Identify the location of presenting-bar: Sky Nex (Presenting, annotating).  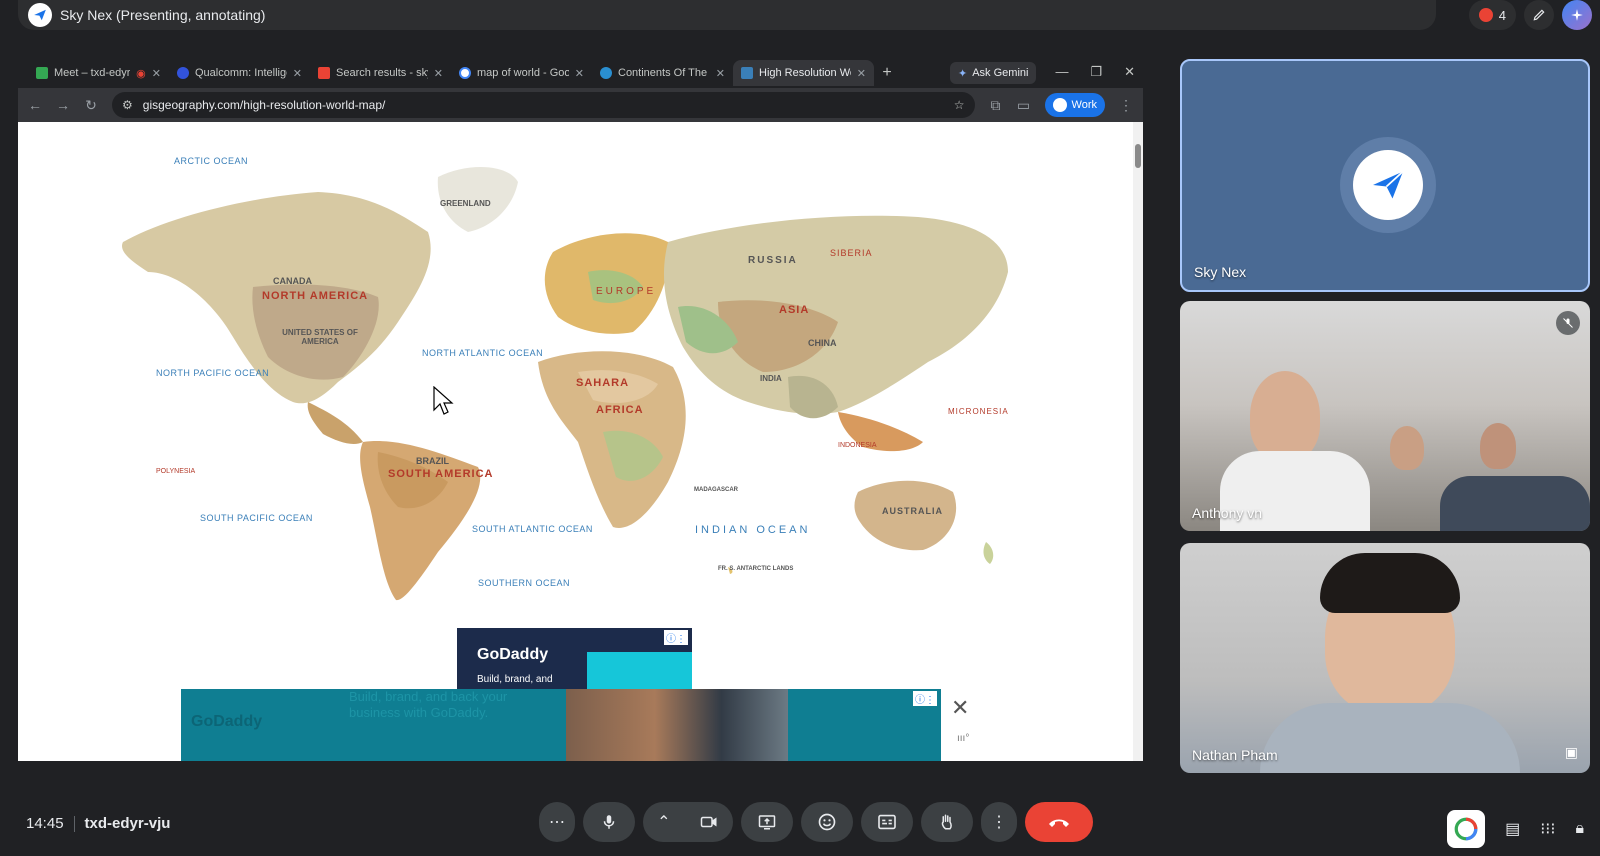
(727, 15).